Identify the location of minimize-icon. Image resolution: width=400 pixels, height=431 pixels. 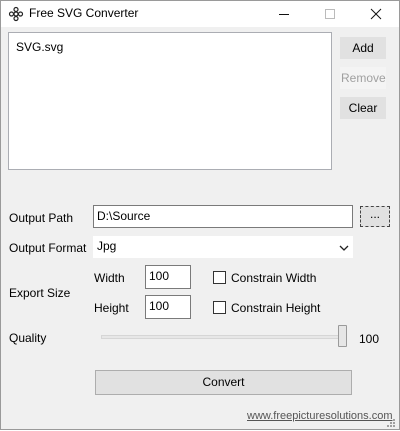
(284, 14).